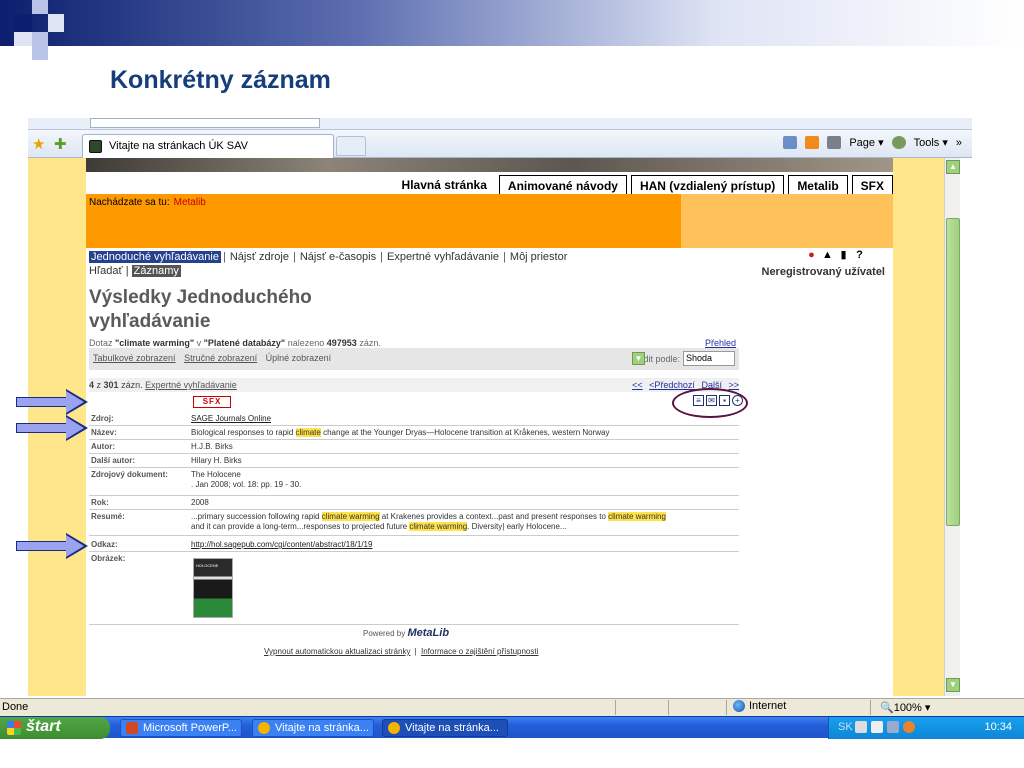 This screenshot has height=768, width=1024. What do you see at coordinates (298, 358) in the screenshot?
I see `full-view-label: Úplné zobrazení` at bounding box center [298, 358].